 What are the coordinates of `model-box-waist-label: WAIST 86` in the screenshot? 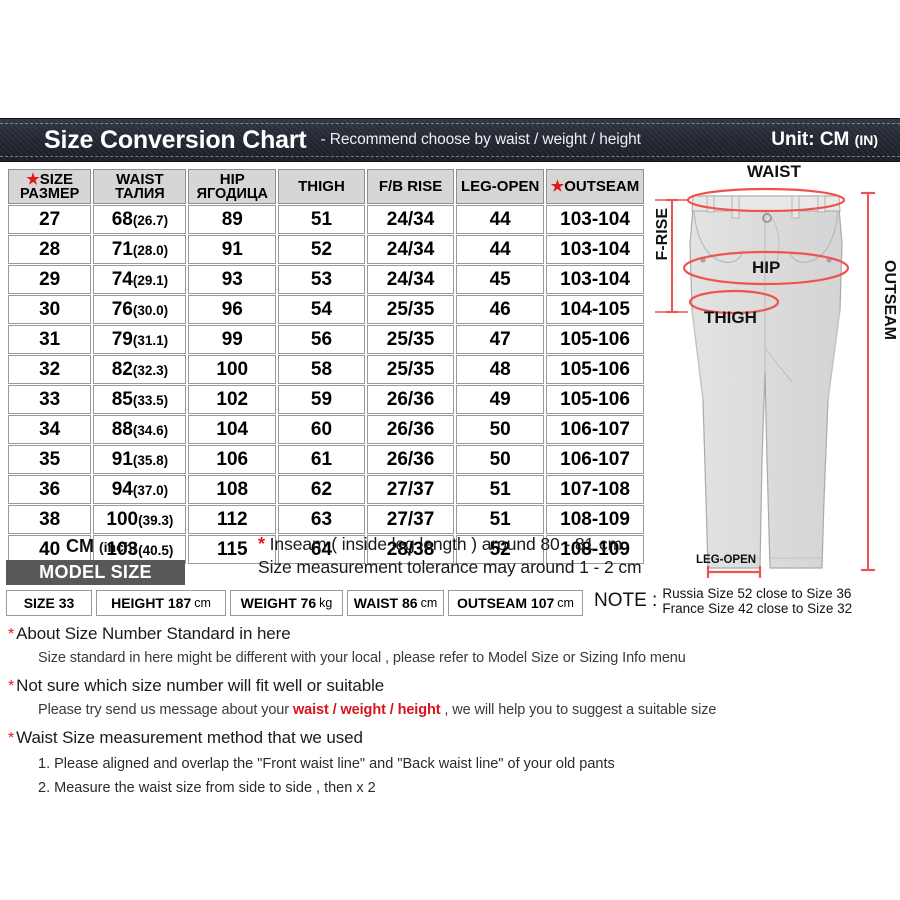 It's located at (385, 603).